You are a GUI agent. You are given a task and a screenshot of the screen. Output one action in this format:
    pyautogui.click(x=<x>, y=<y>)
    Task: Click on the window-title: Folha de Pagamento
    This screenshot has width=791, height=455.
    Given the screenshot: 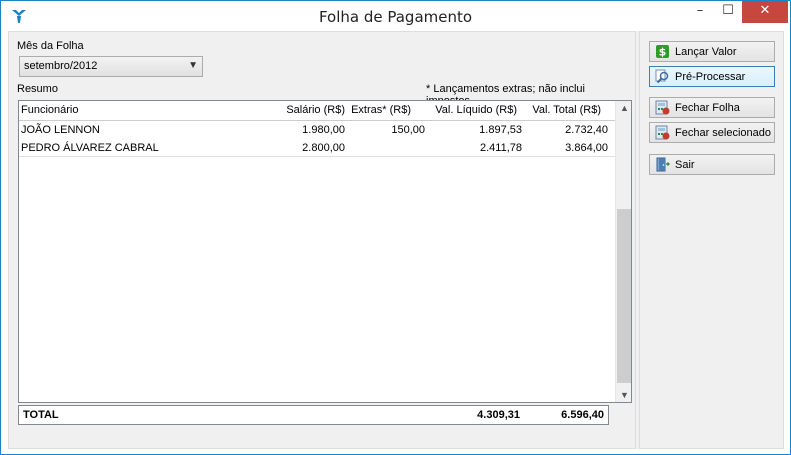 What is the action you would take?
    pyautogui.click(x=395, y=17)
    